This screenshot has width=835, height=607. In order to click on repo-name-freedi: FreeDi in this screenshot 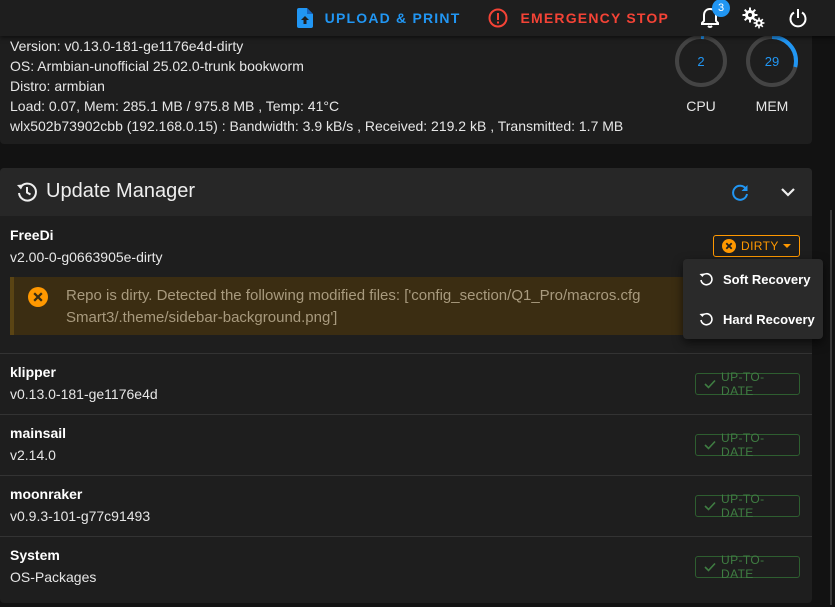, I will do `click(32, 235)`.